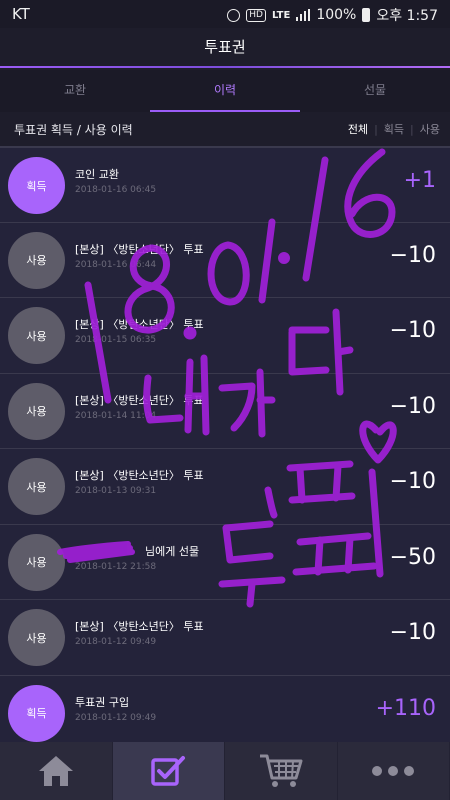 Image resolution: width=450 pixels, height=800 pixels. I want to click on history-title: 님에게 선물, so click(172, 551).